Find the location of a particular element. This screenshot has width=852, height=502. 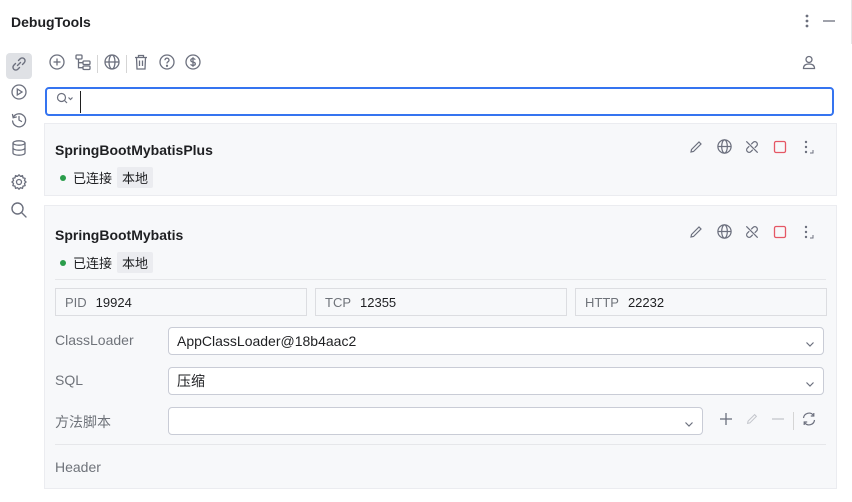

method-script-actions is located at coordinates (767, 421).